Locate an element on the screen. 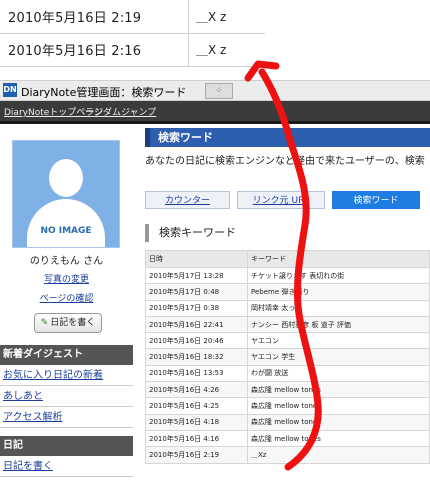  table-header-row: 日時 キーワード is located at coordinates (287, 259).